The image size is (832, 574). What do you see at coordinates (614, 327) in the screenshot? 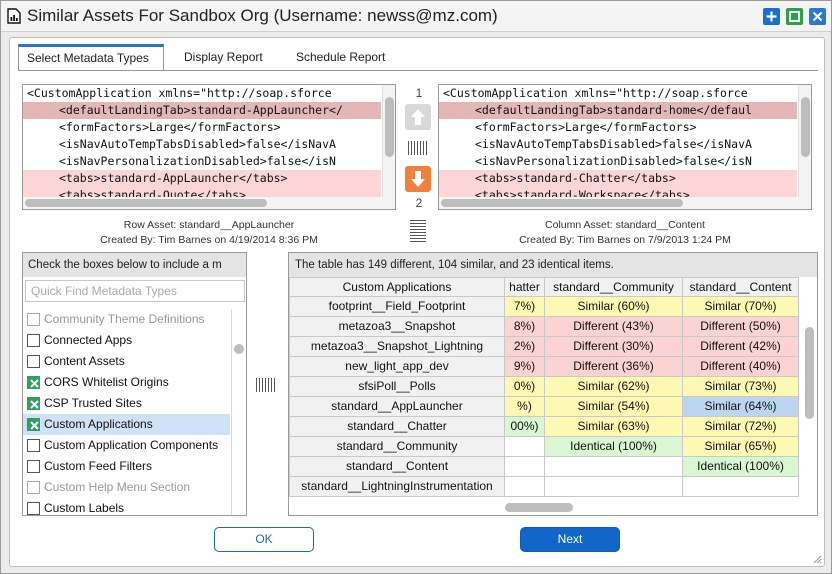
I see `comparison-cell: Different (43%)` at bounding box center [614, 327].